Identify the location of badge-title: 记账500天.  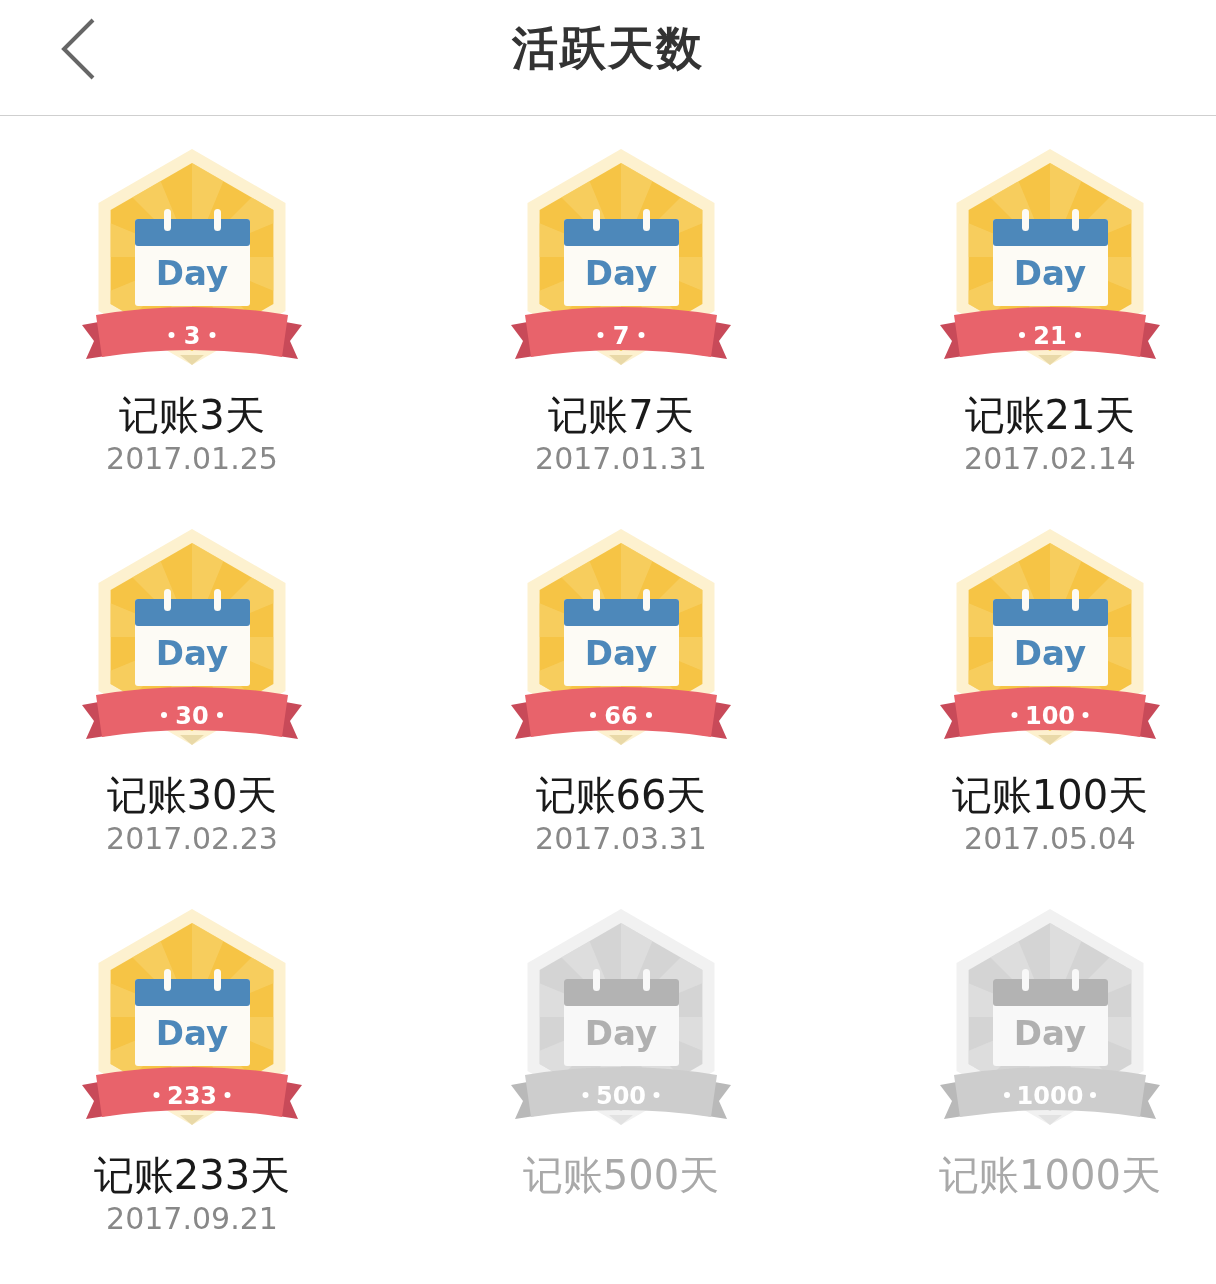
(621, 1175).